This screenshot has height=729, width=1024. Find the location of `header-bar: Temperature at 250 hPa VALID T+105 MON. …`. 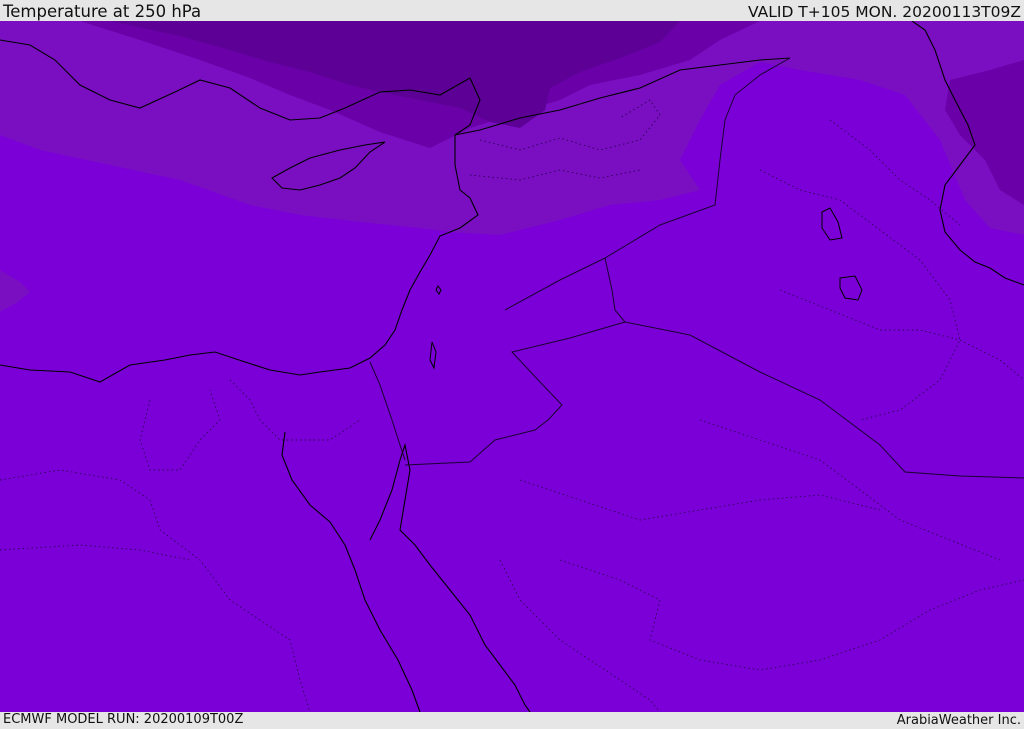

header-bar: Temperature at 250 hPa VALID T+105 MON. … is located at coordinates (512, 10).